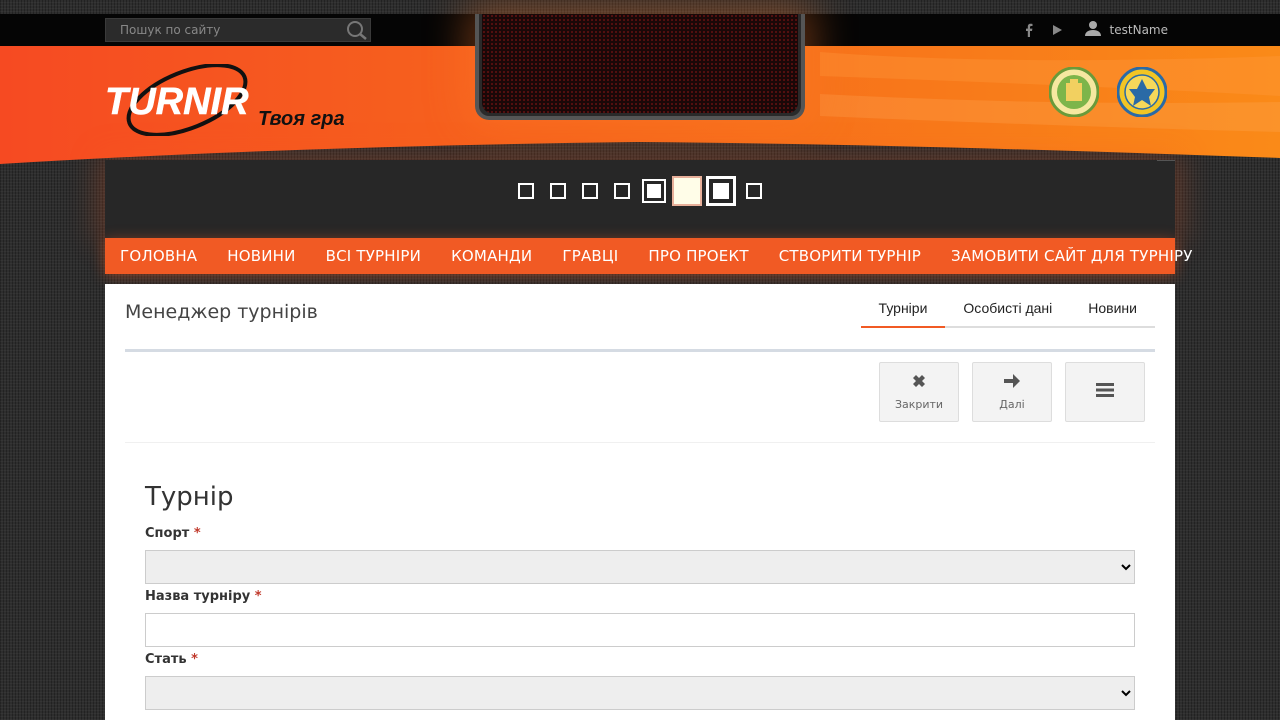 This screenshot has height=720, width=1280. I want to click on close-label: Закрити, so click(919, 404).